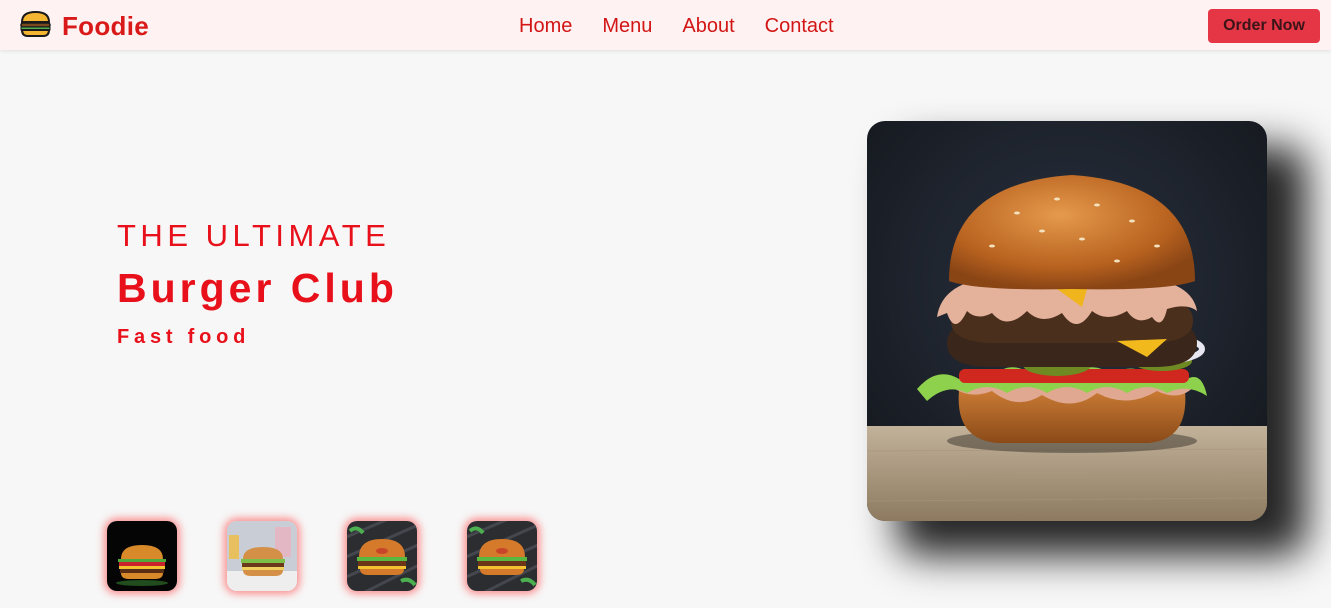 The width and height of the screenshot is (1331, 608). I want to click on burger-with-fries-photo, so click(262, 556).